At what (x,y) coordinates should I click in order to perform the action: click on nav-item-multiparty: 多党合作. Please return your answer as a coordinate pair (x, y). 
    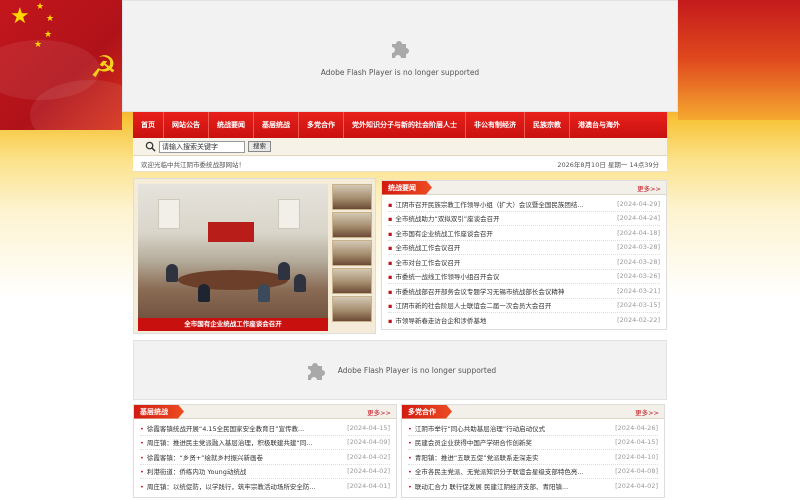
    Looking at the image, I should click on (321, 125).